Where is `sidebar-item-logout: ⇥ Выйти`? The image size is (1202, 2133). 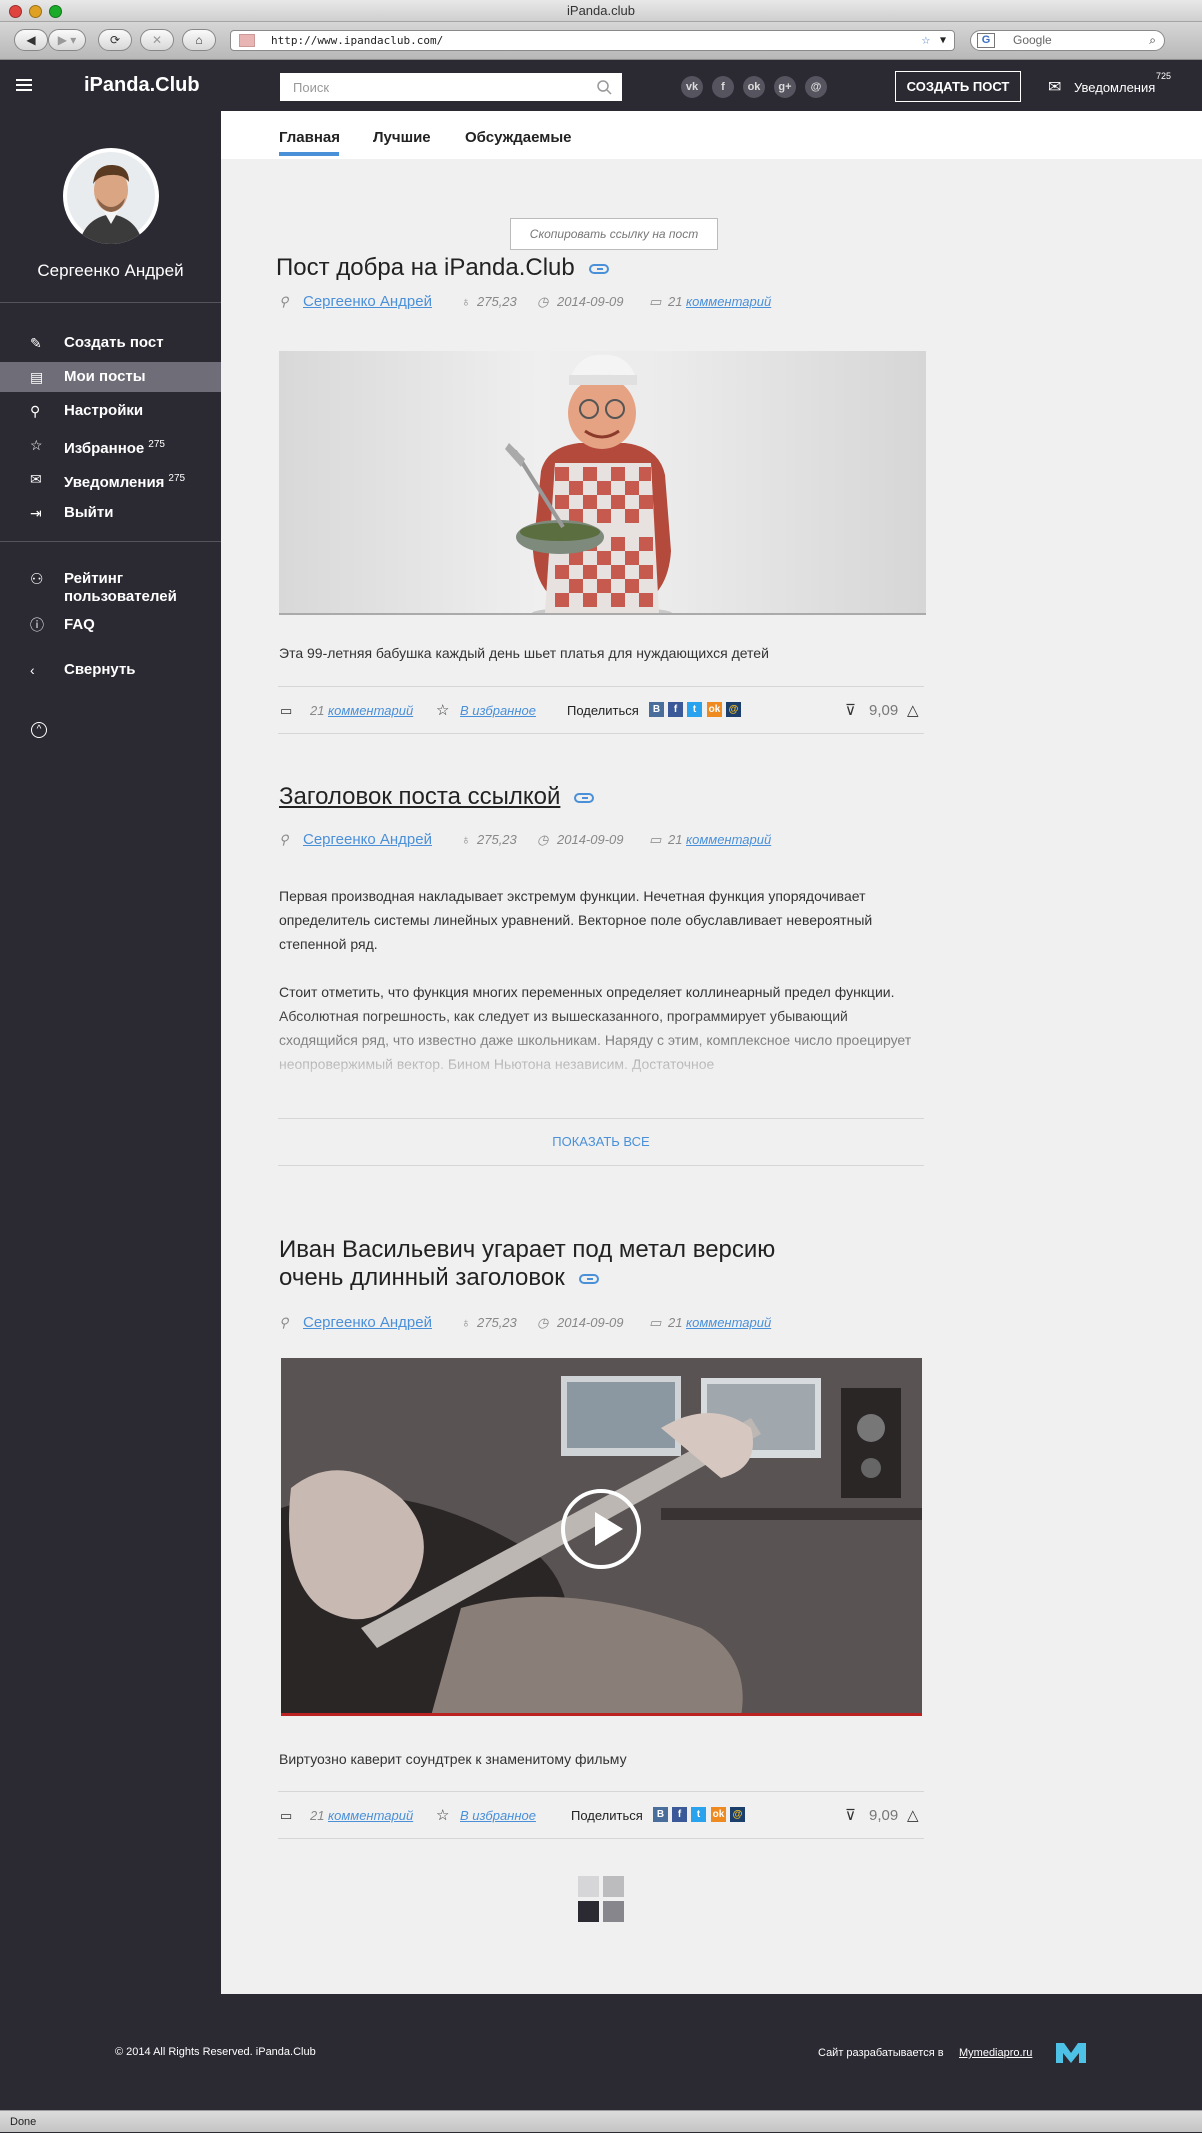 sidebar-item-logout: ⇥ Выйти is located at coordinates (110, 513).